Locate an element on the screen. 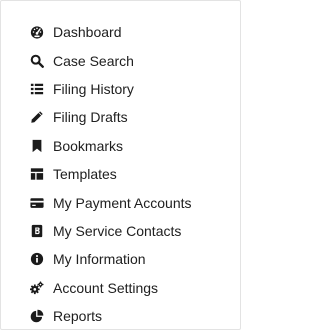  menu-item-filing-history: Filing History is located at coordinates (120, 89).